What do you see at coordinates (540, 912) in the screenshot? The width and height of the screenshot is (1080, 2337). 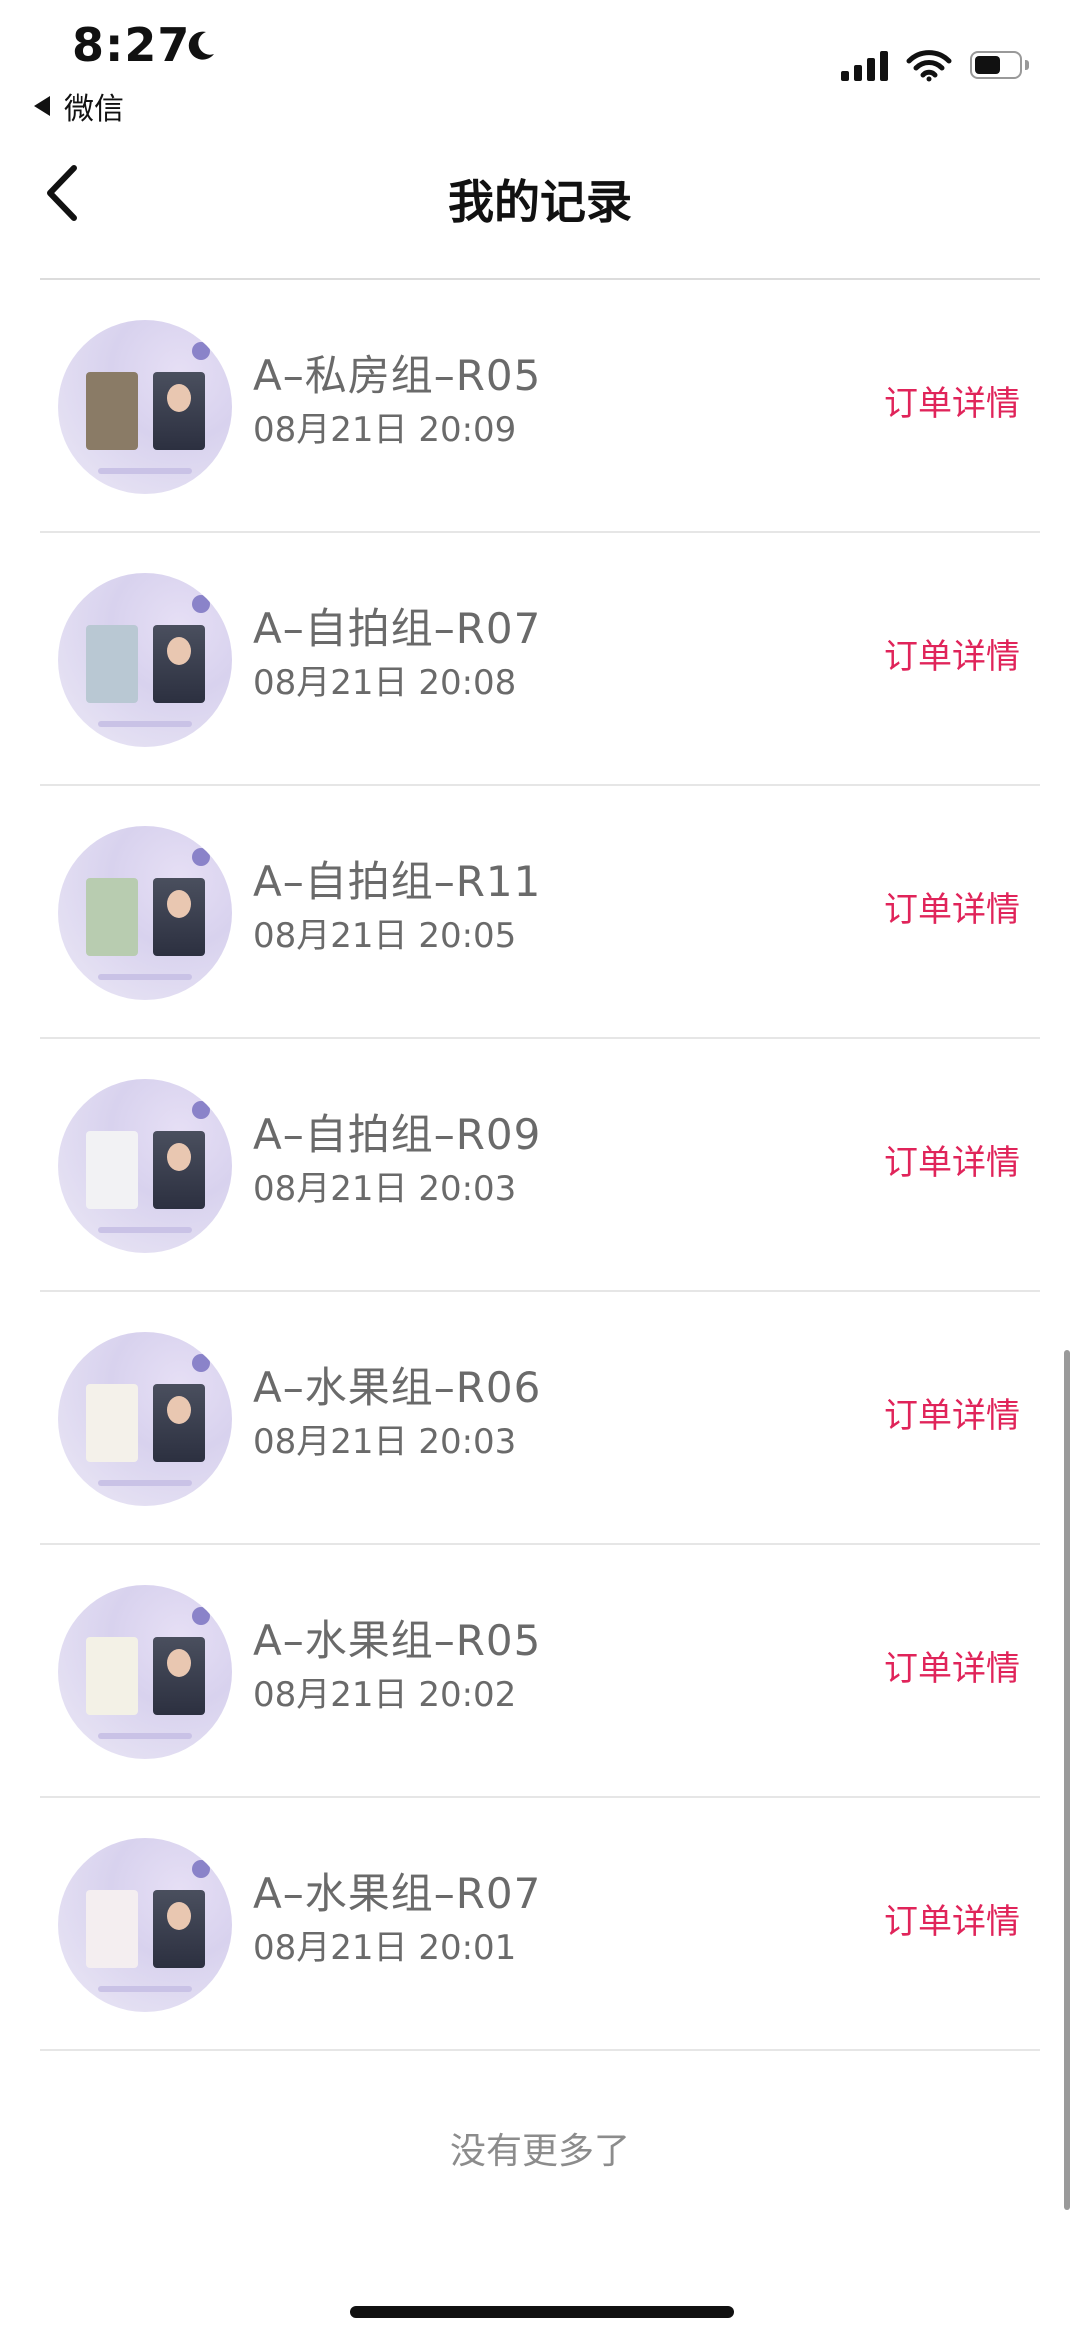 I see `record-row: A–自拍组–R11 08月21日 20:05 订单详情` at bounding box center [540, 912].